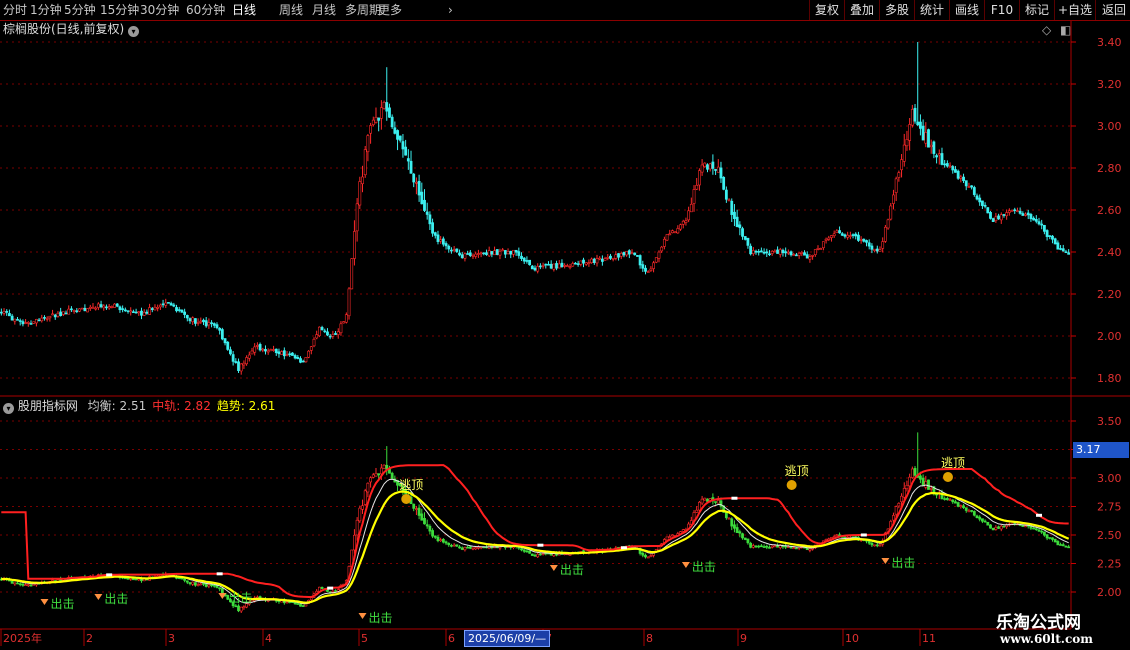 Image resolution: width=1130 pixels, height=650 pixels. What do you see at coordinates (22, 638) in the screenshot?
I see `x-axis-label: 2025年` at bounding box center [22, 638].